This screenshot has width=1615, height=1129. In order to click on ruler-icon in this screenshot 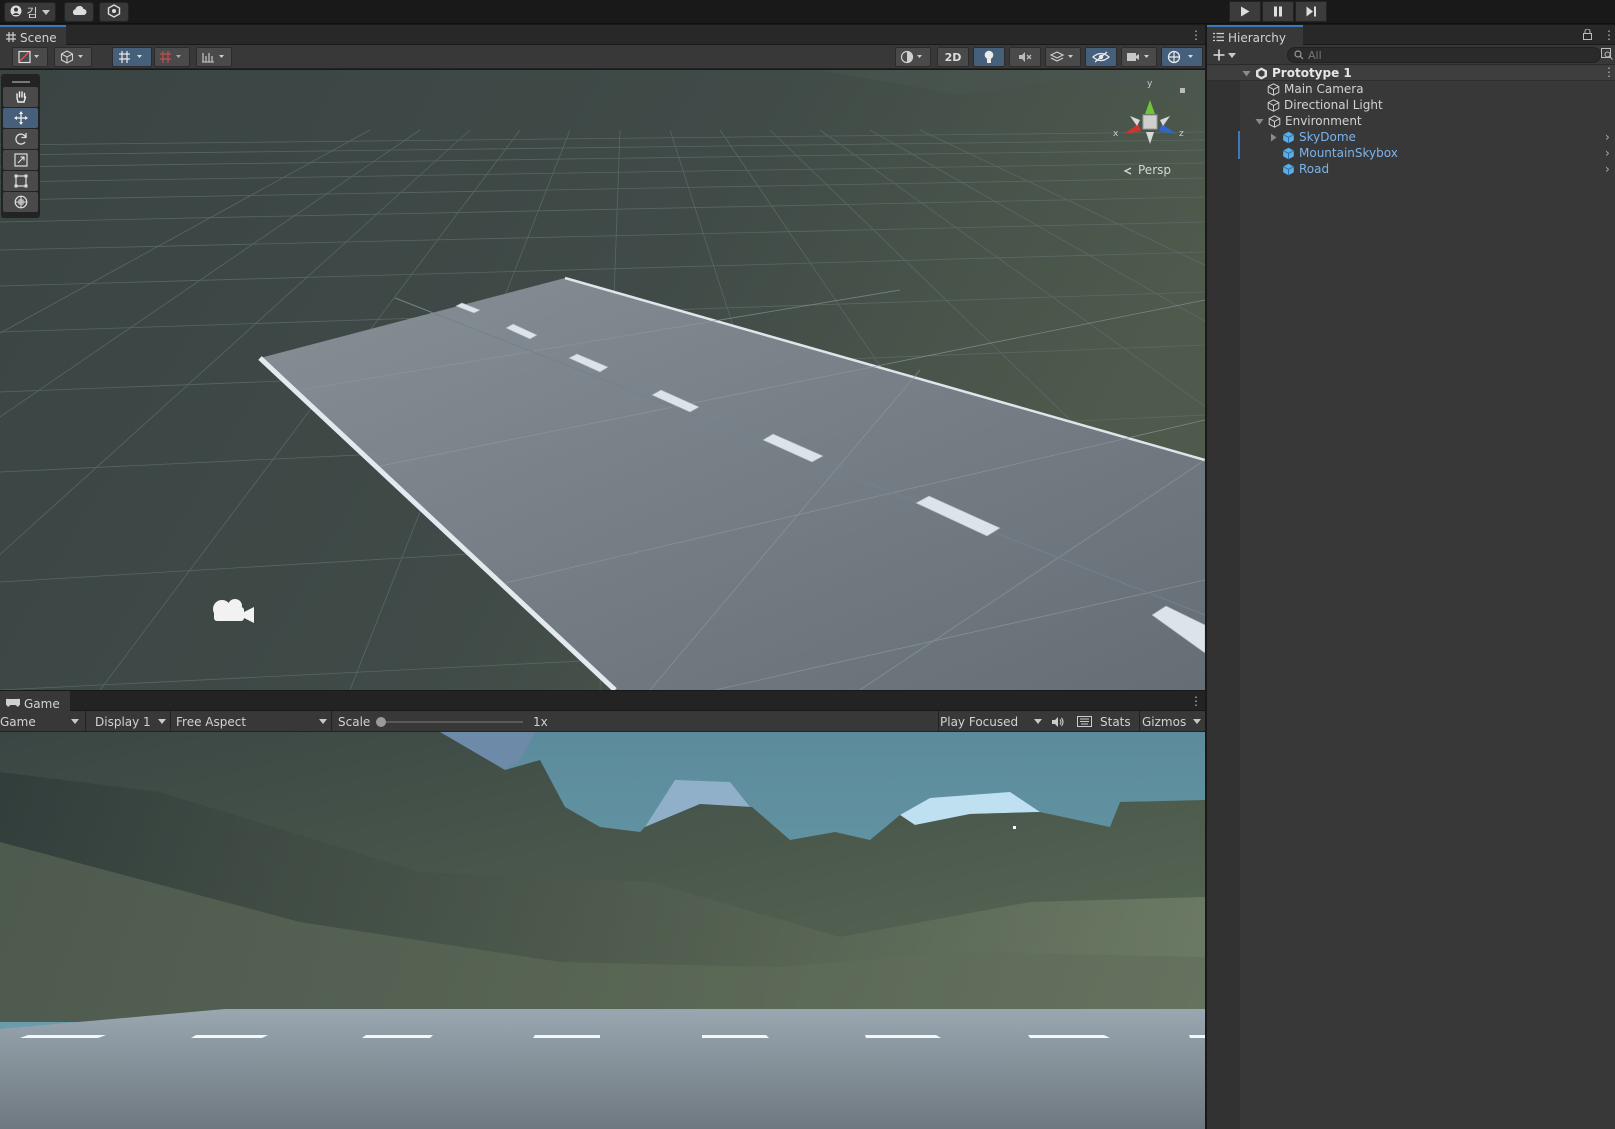, I will do `click(213, 58)`.